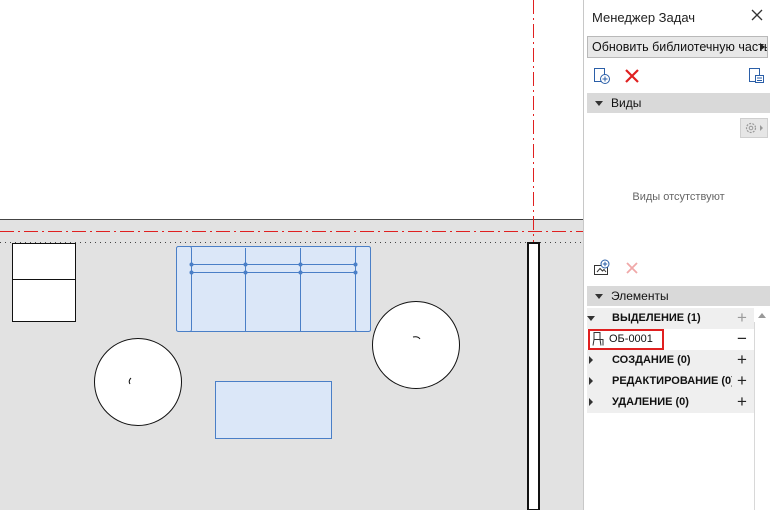 This screenshot has width=772, height=510. What do you see at coordinates (416, 345) in the screenshot?
I see `round-table-right` at bounding box center [416, 345].